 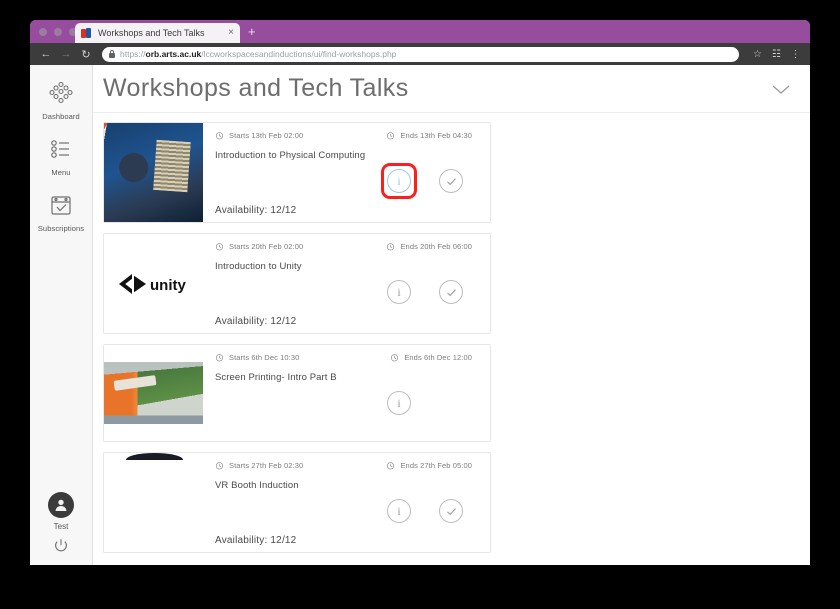 I want to click on workshop-details: Starts 6th Dec 10:30 Ends 6th Dec 12:00, so click(x=346, y=393).